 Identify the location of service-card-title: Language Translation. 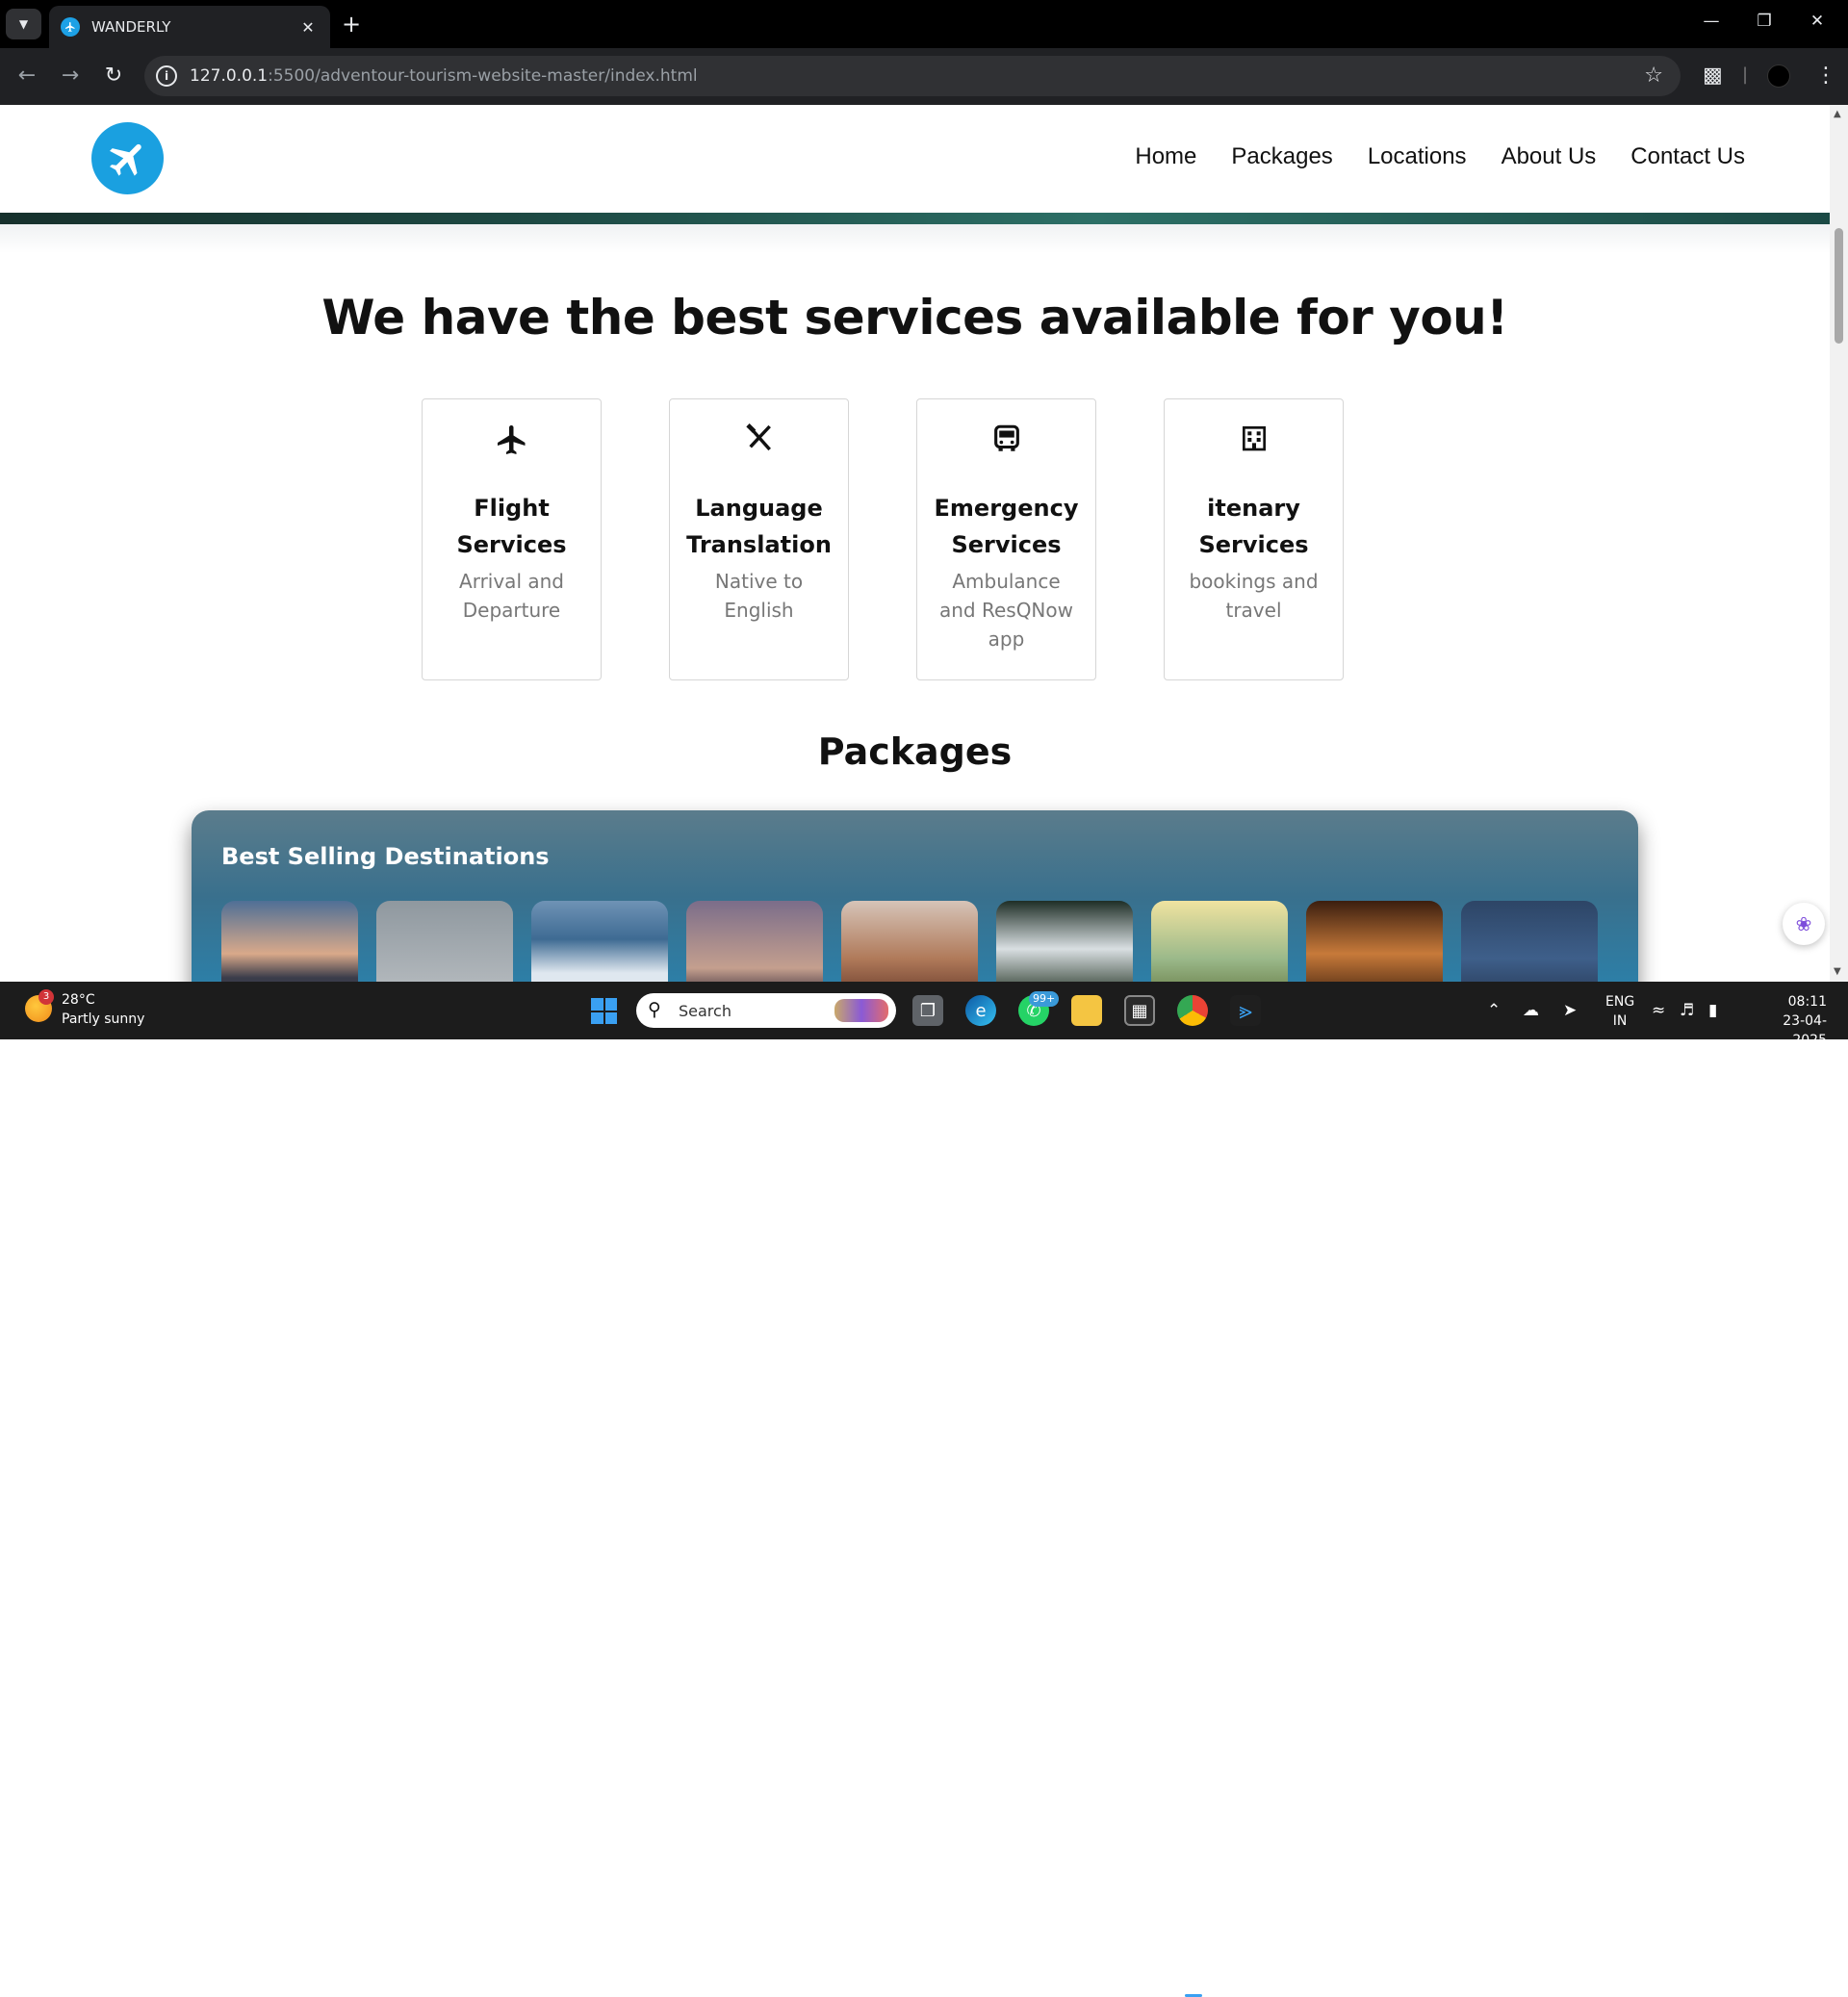
(759, 527).